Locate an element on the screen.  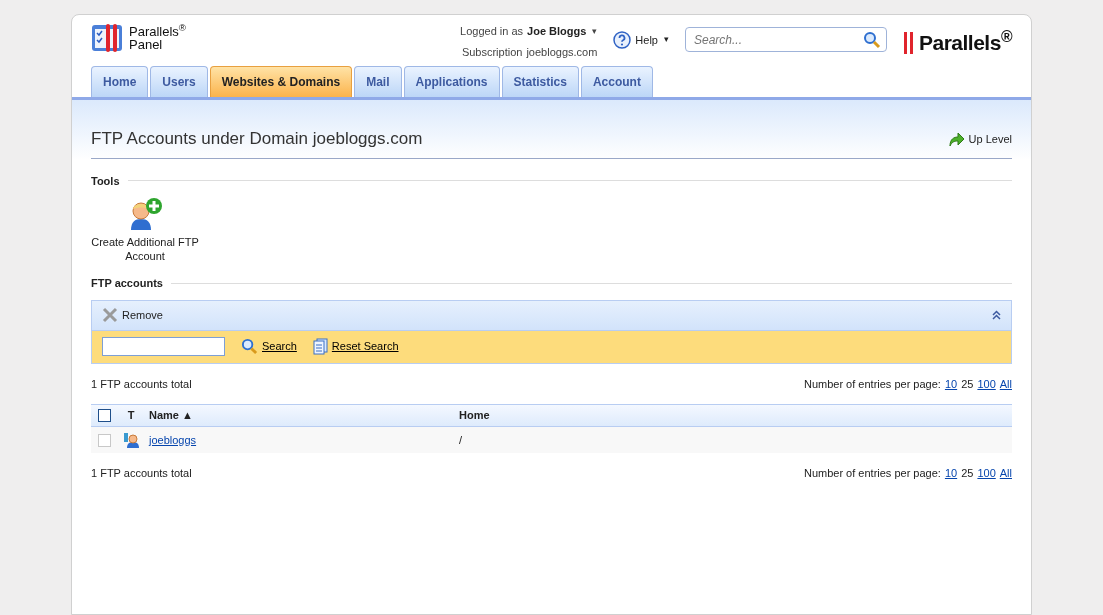
help-icon is located at coordinates (622, 40).